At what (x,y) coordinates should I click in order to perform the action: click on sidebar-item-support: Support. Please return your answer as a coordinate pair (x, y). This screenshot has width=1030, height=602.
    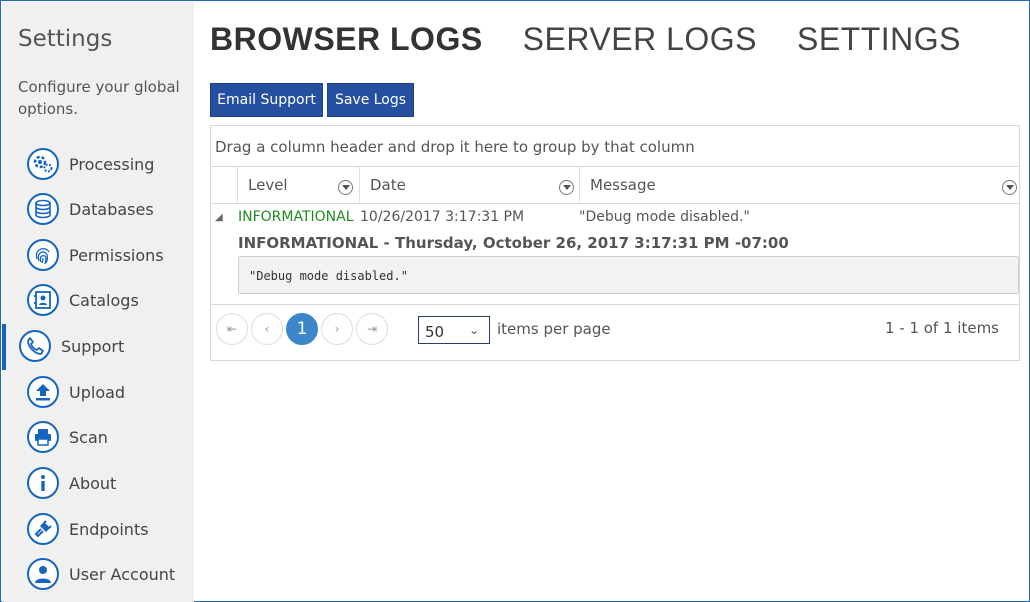
    Looking at the image, I should click on (98, 347).